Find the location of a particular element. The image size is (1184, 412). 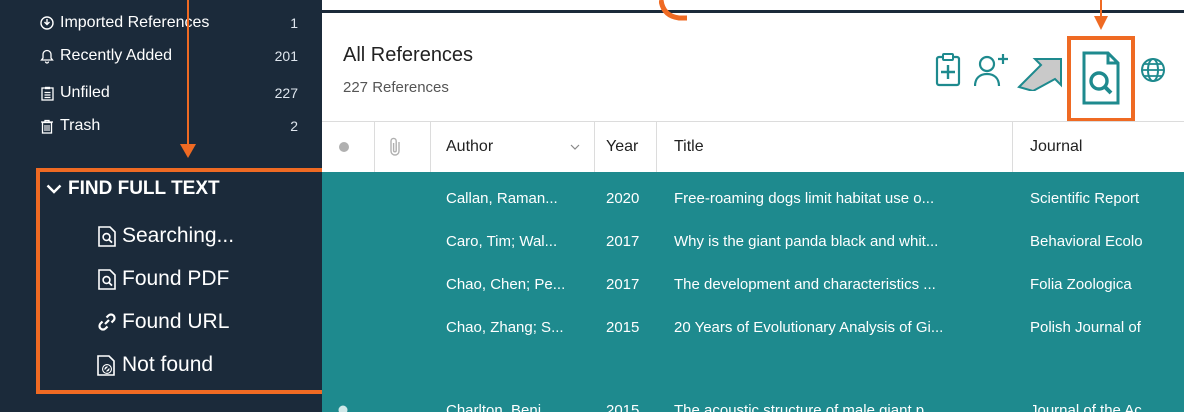

sidebar-item-label: Imported References is located at coordinates (135, 22).